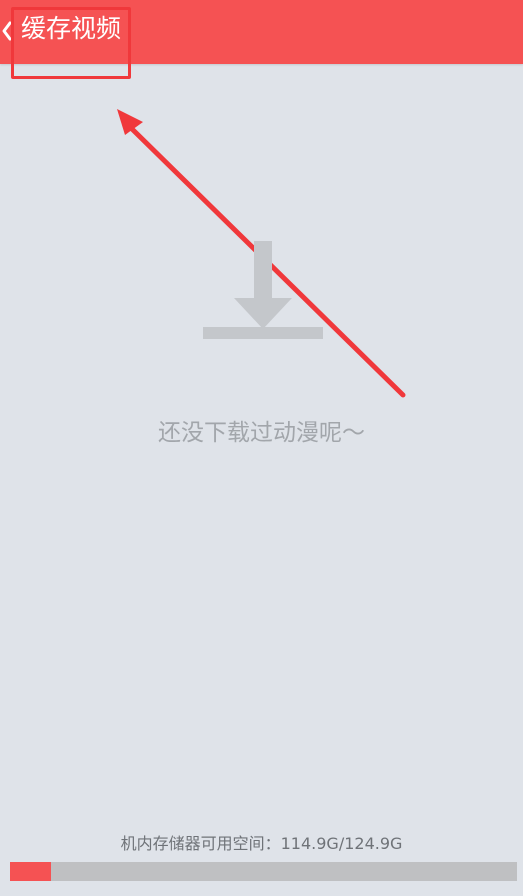  I want to click on storage-value: 114.9G/124.9G, so click(341, 843).